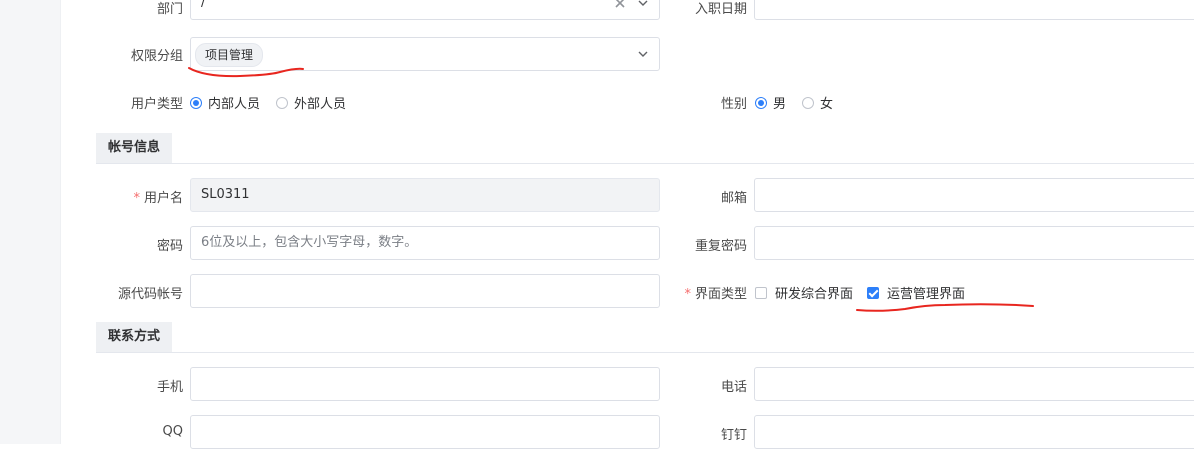  What do you see at coordinates (974, 384) in the screenshot?
I see `phone-field` at bounding box center [974, 384].